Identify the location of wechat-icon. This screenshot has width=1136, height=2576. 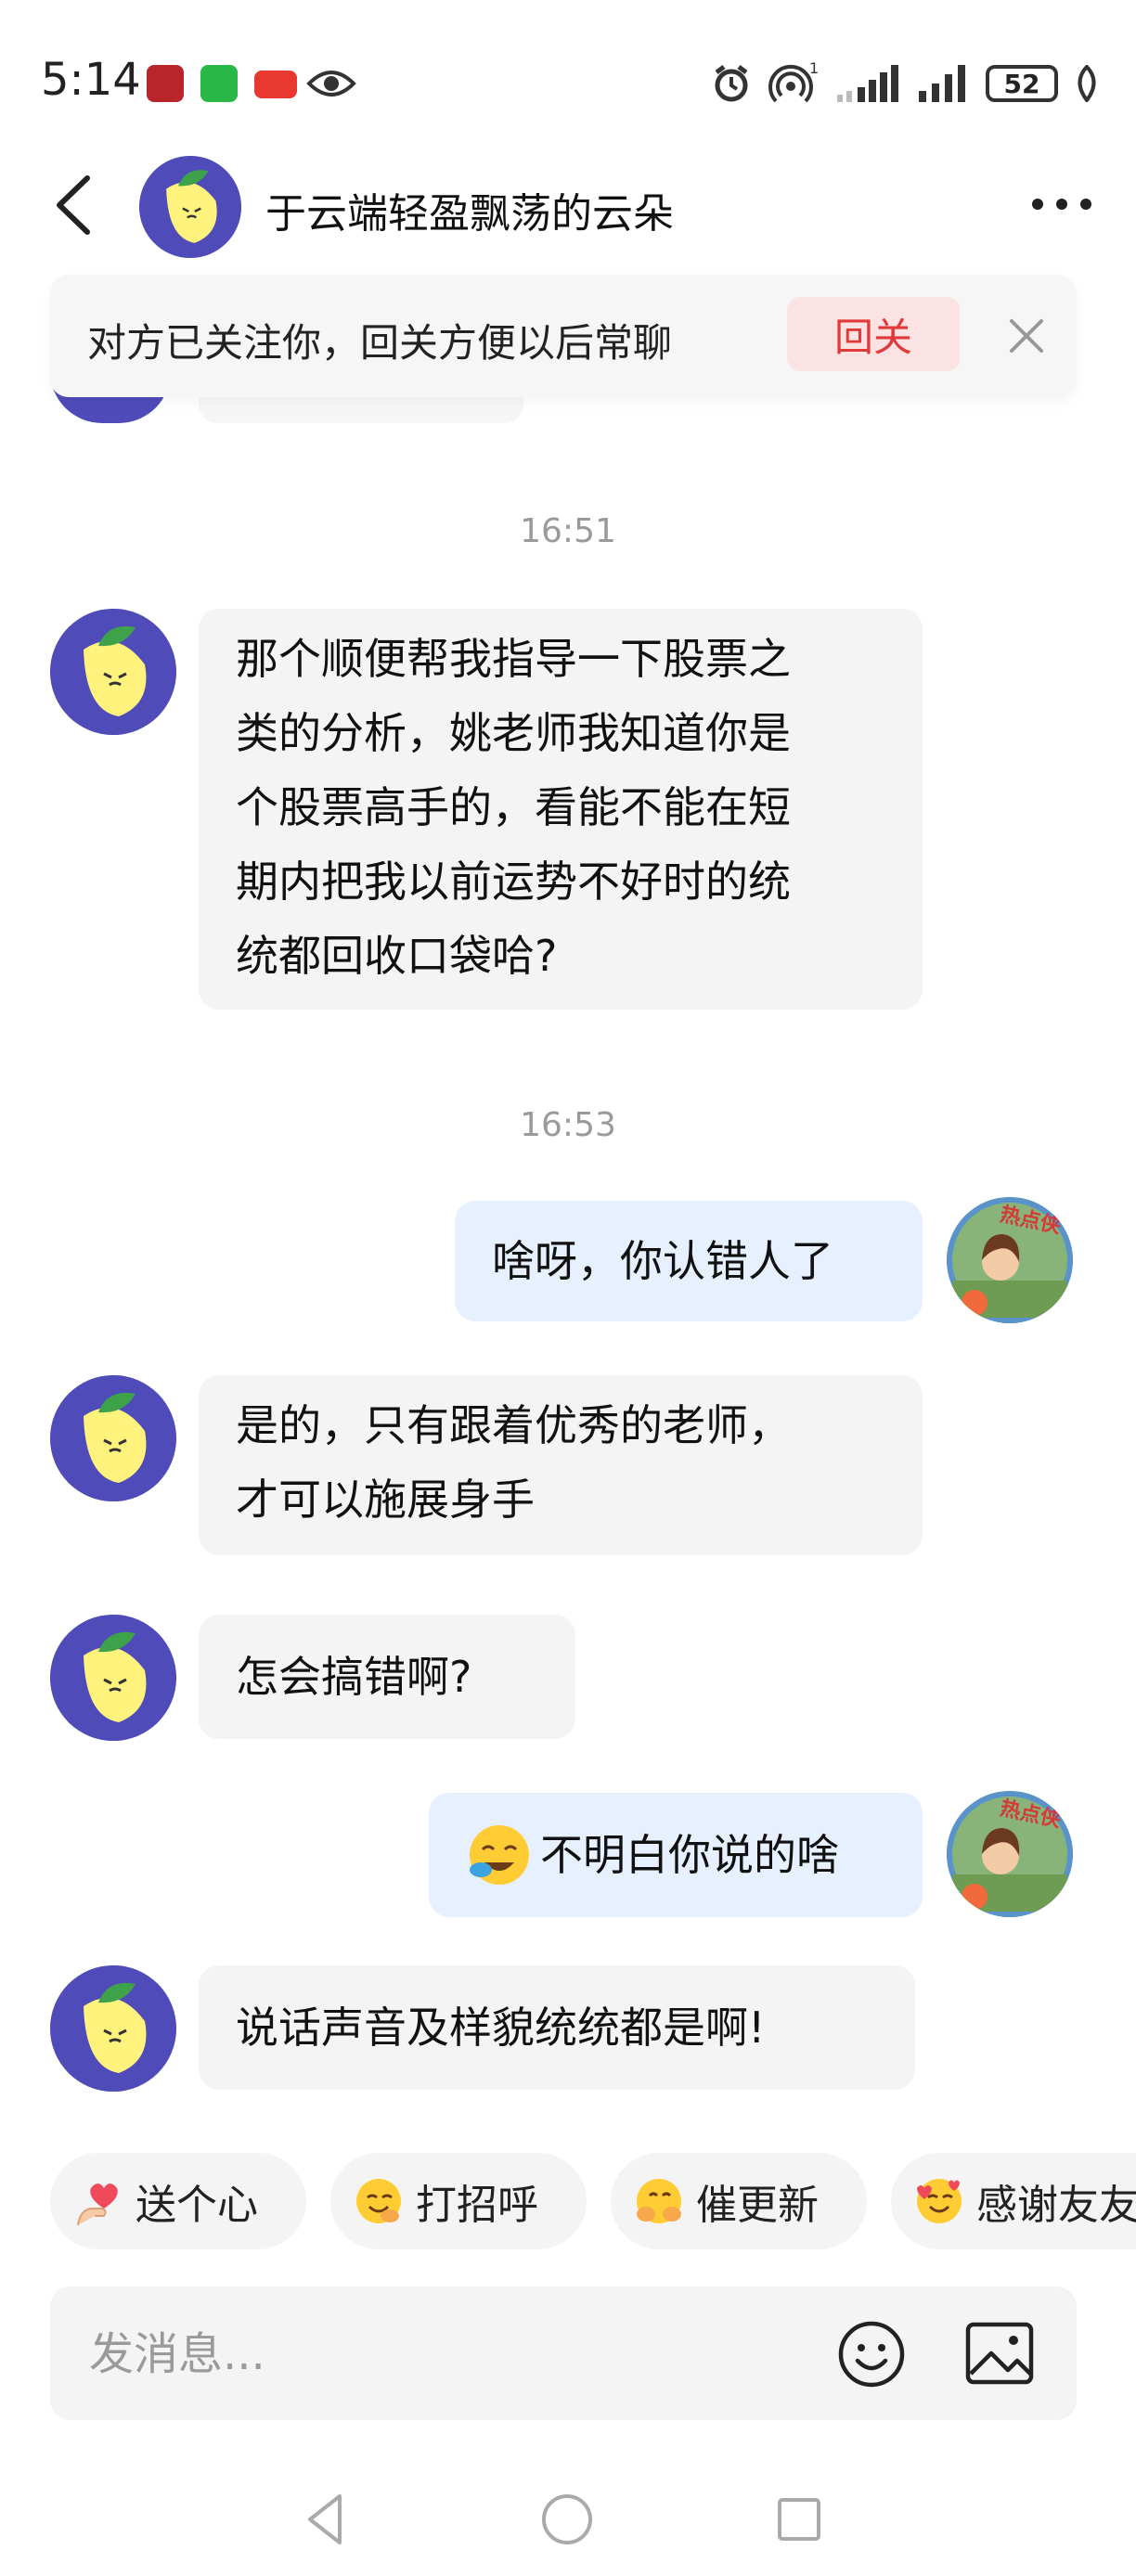
(219, 84).